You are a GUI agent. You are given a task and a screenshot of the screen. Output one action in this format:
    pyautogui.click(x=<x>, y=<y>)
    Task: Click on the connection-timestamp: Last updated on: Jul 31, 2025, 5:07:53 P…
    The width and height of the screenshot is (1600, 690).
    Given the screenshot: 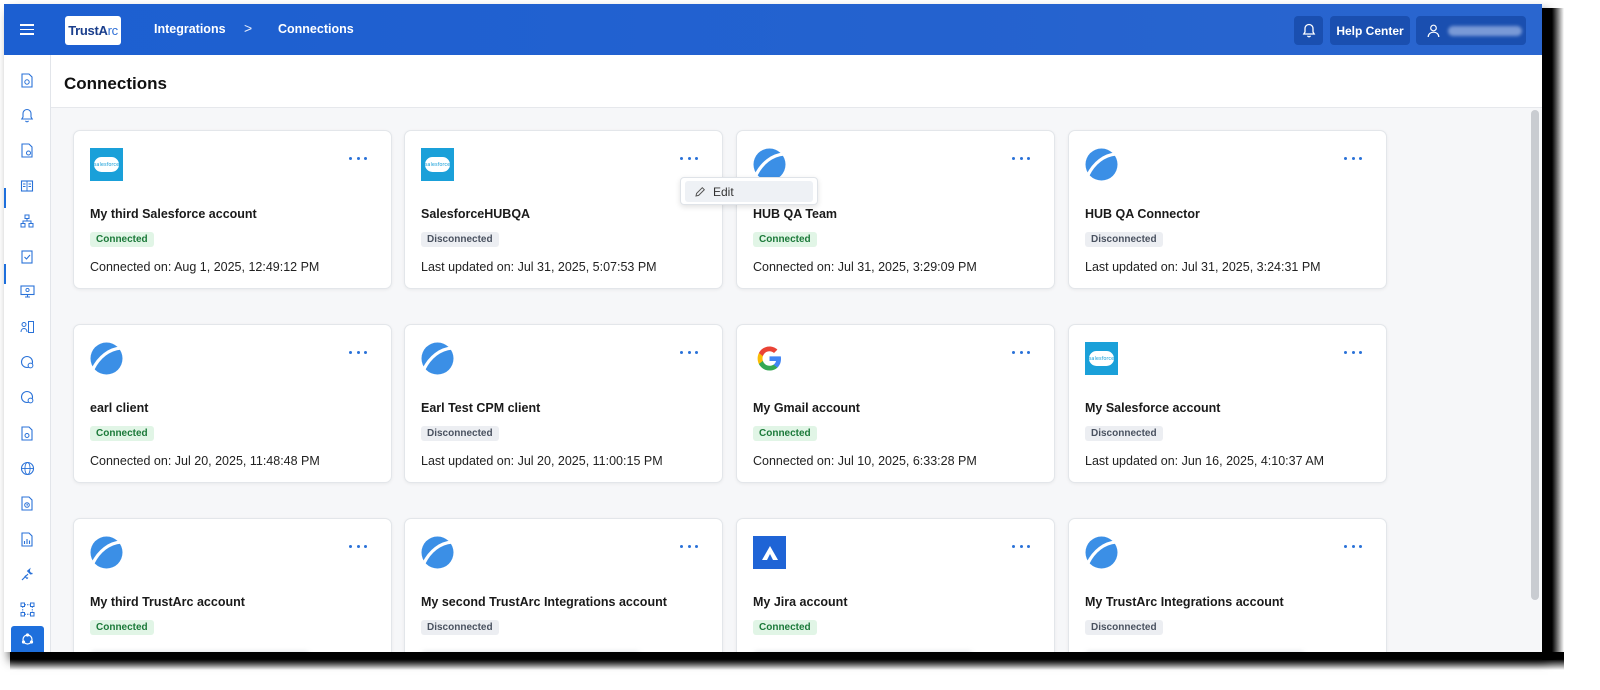 What is the action you would take?
    pyautogui.click(x=539, y=267)
    